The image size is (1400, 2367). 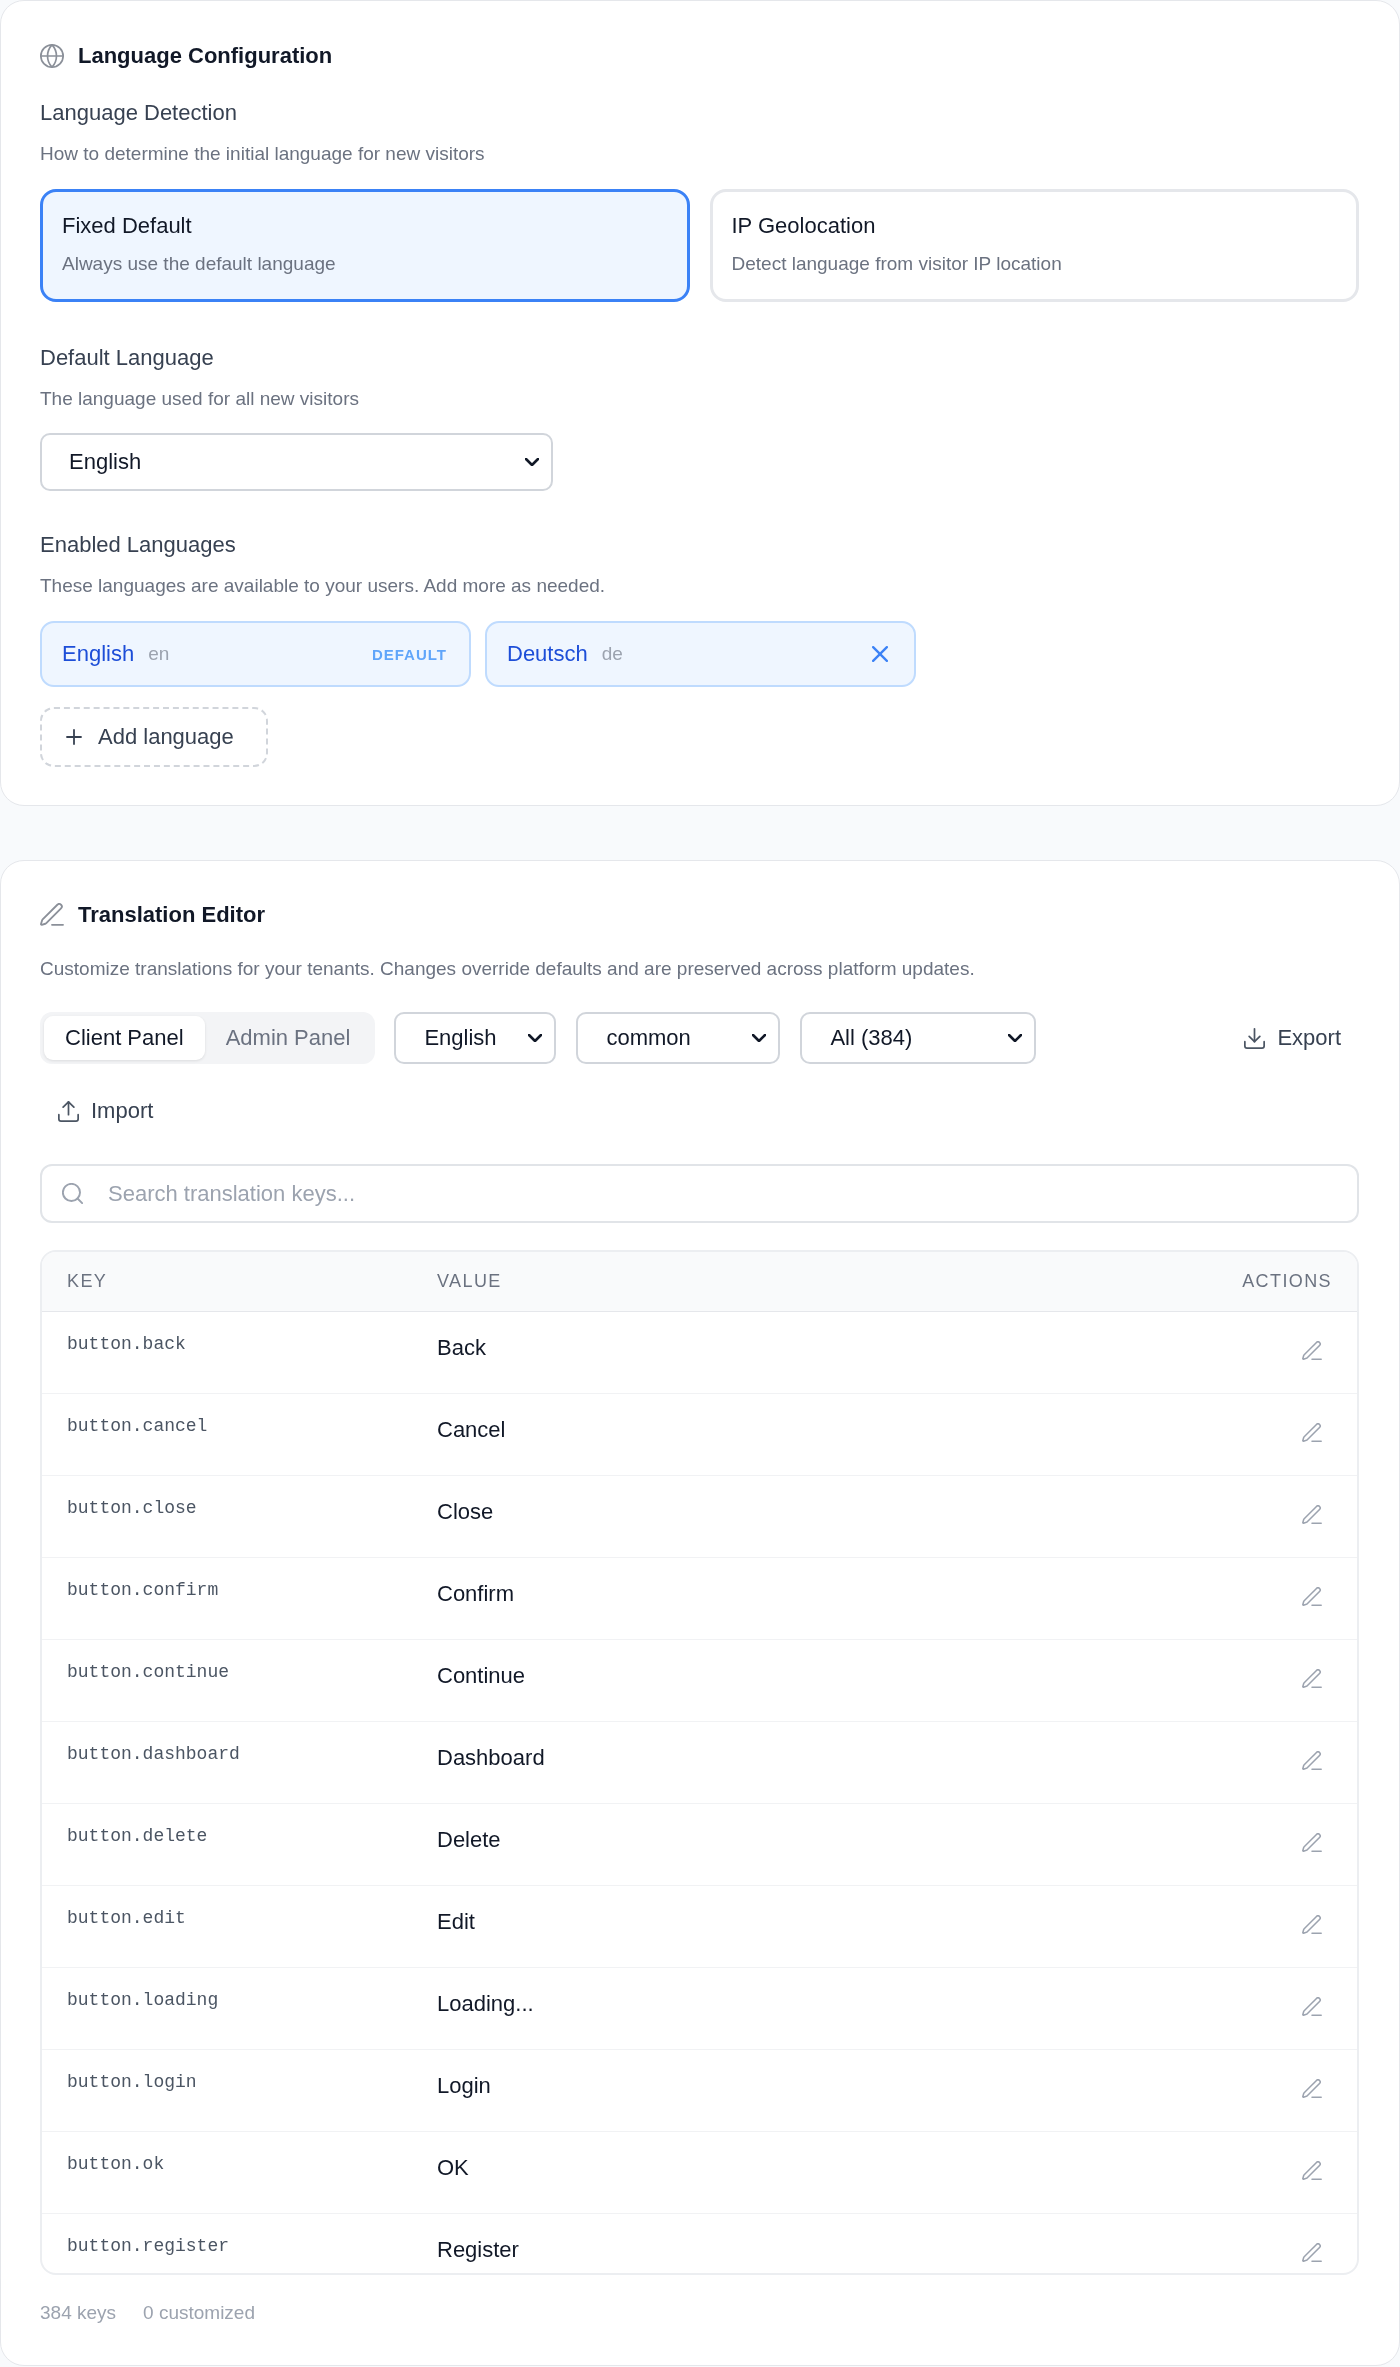 What do you see at coordinates (127, 226) in the screenshot?
I see `option-title: Fixed Default` at bounding box center [127, 226].